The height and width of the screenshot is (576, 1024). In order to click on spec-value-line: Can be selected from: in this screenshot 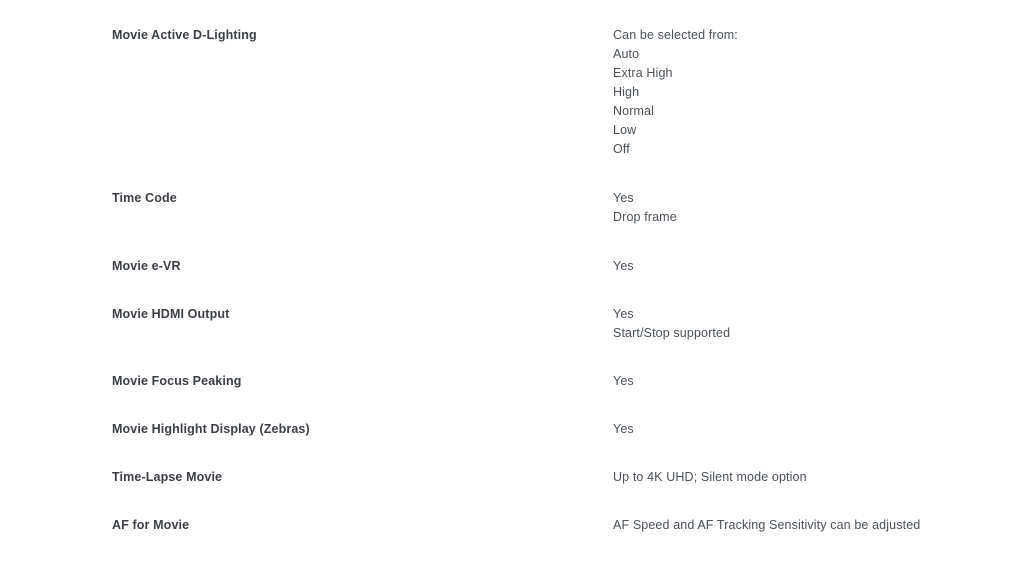, I will do `click(675, 35)`.